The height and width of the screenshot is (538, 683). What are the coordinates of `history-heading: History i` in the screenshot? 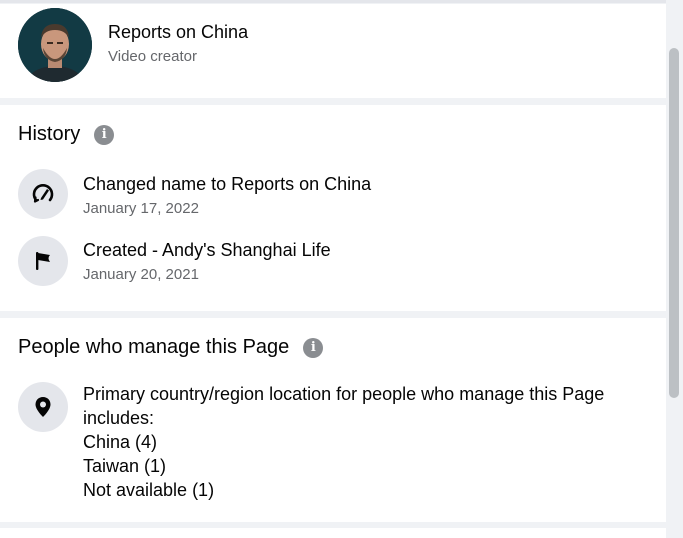 It's located at (66, 134).